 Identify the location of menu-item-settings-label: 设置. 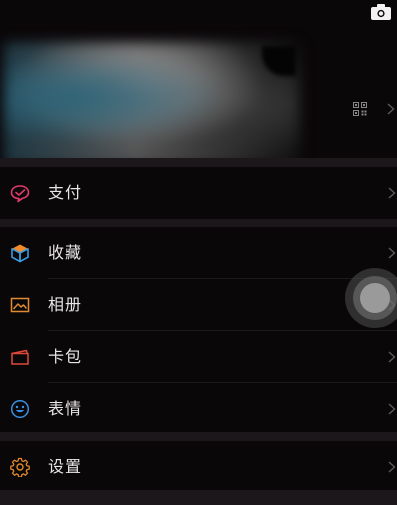
(65, 466).